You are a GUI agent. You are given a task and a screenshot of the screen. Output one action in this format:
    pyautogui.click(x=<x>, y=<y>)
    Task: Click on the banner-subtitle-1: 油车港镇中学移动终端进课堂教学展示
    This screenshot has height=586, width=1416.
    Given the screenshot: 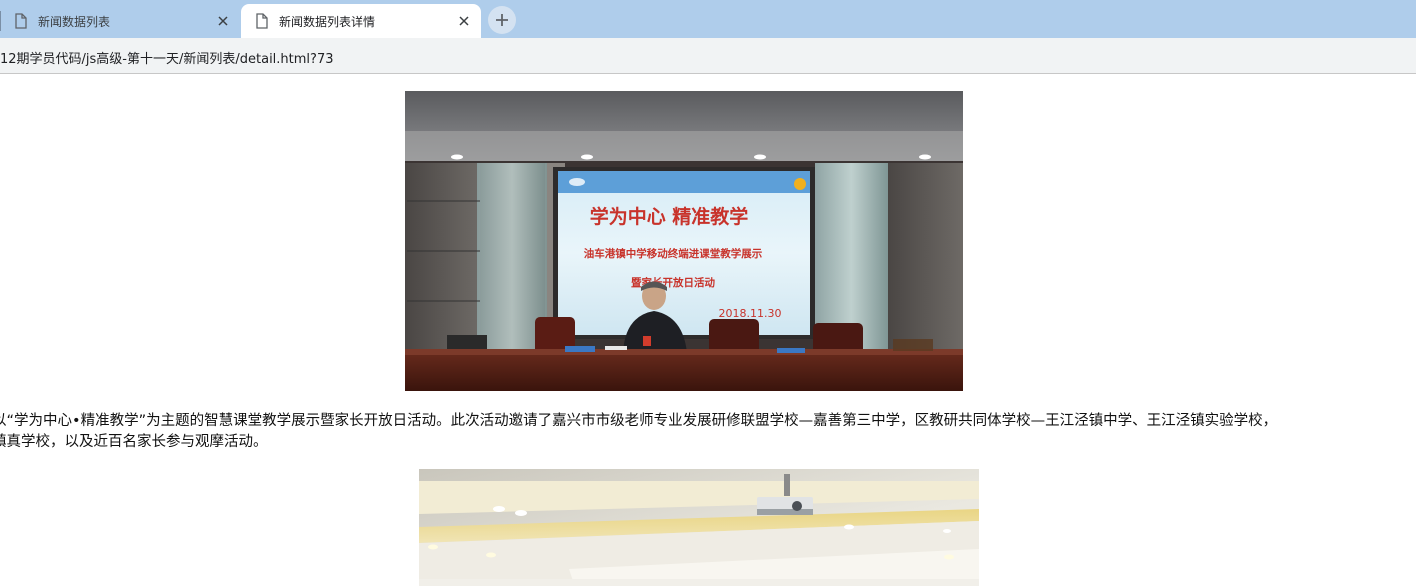 What is the action you would take?
    pyautogui.click(x=673, y=253)
    